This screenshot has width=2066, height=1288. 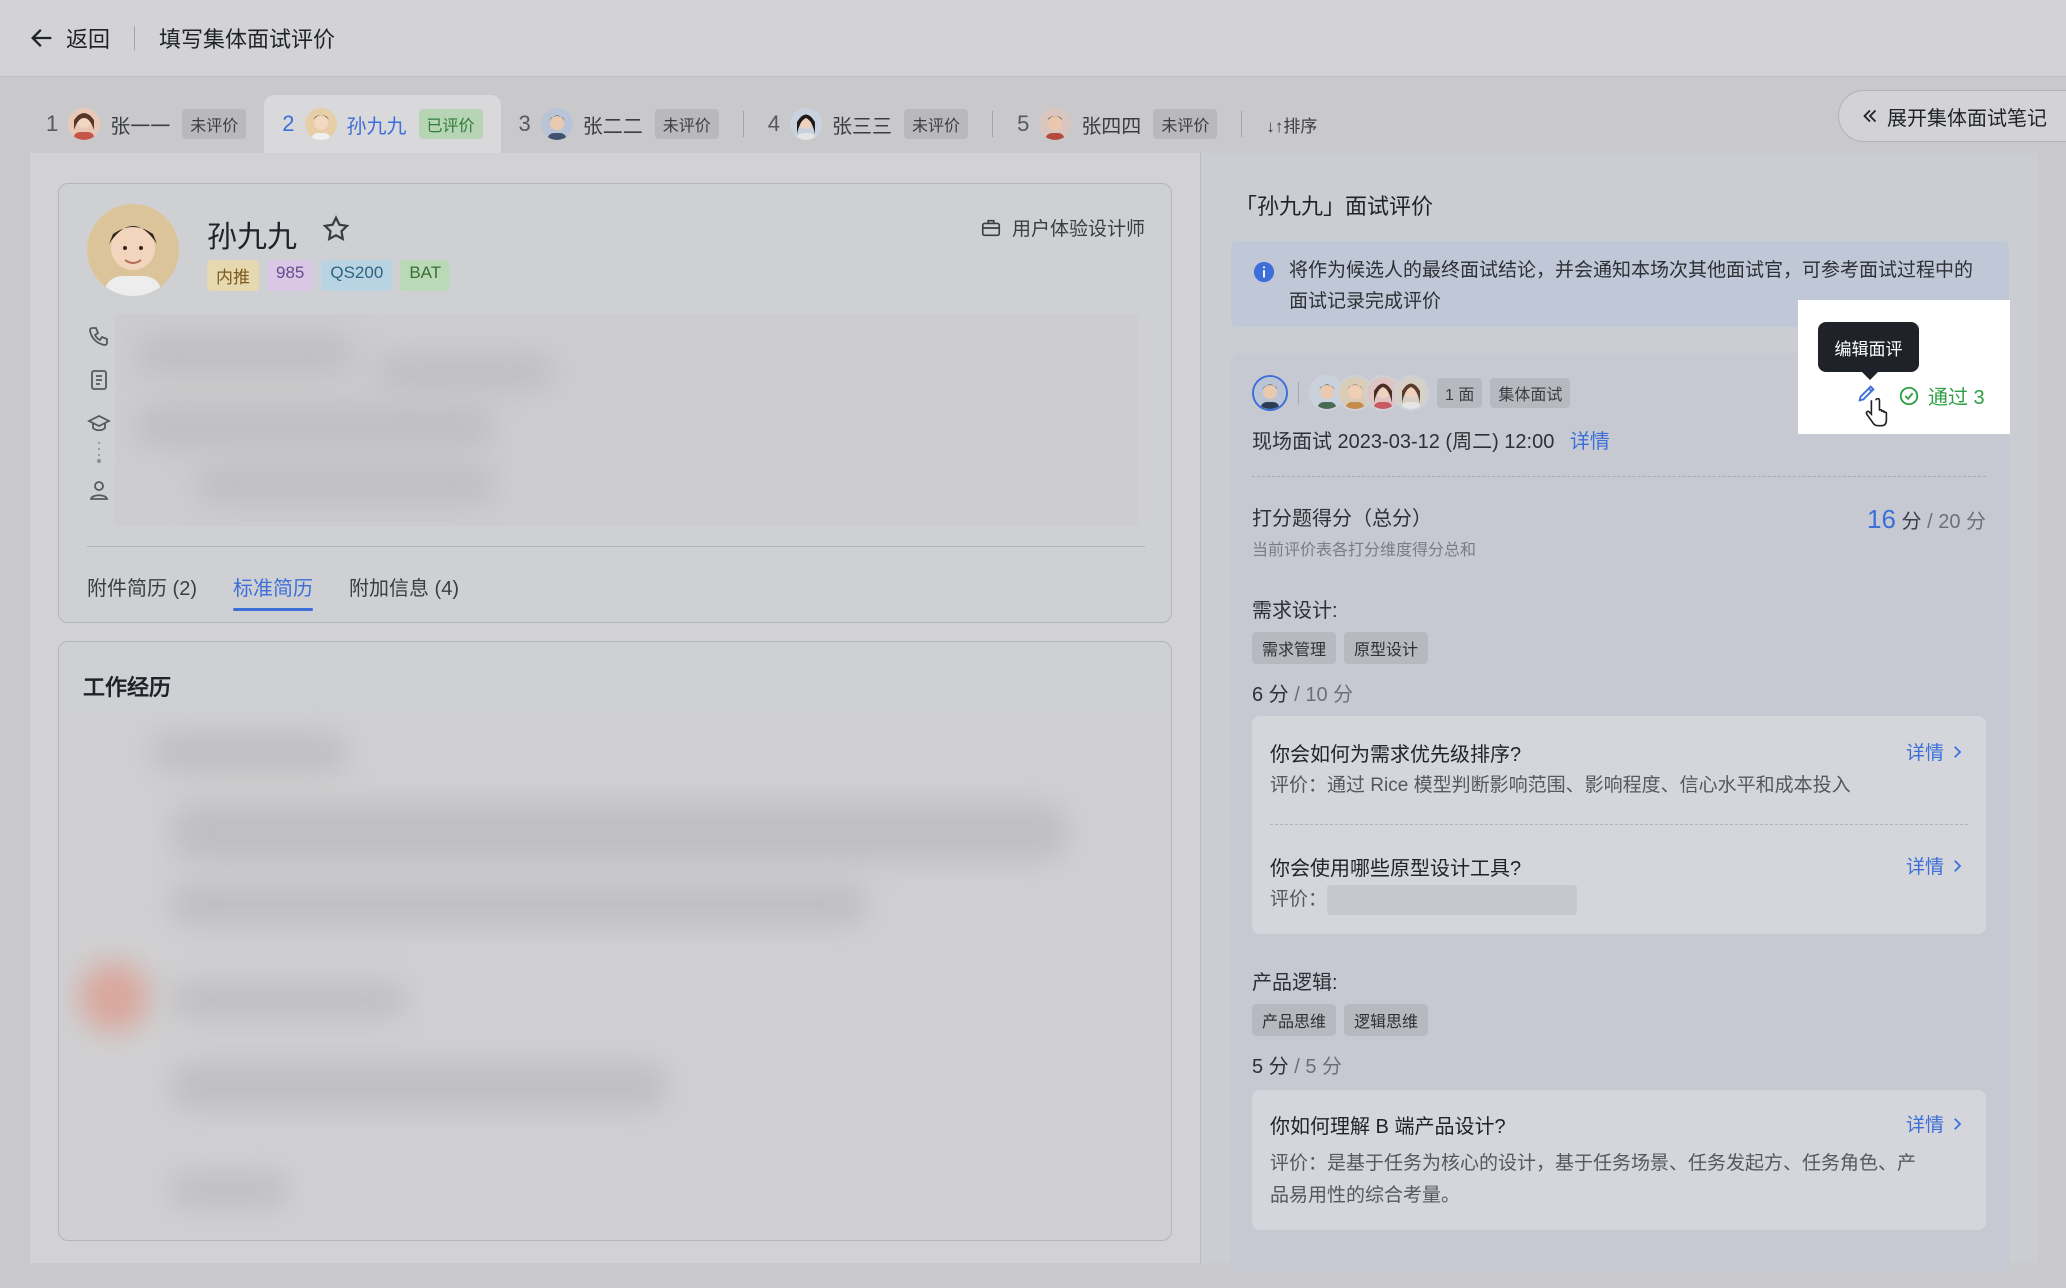 What do you see at coordinates (1388, 1127) in the screenshot?
I see `question-text: 你如何理解 B 端产品设计?` at bounding box center [1388, 1127].